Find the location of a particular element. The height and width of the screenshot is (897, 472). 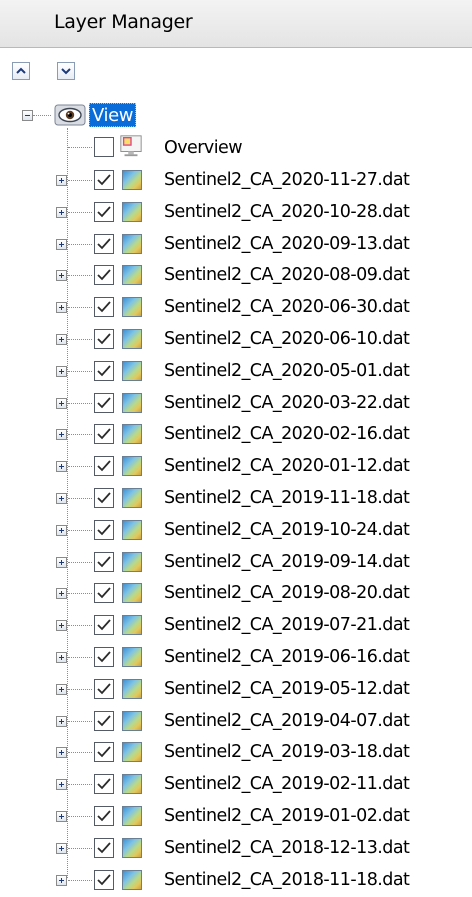

layer-label: Sentinel2_CA_2020-01-12.dat is located at coordinates (287, 466).